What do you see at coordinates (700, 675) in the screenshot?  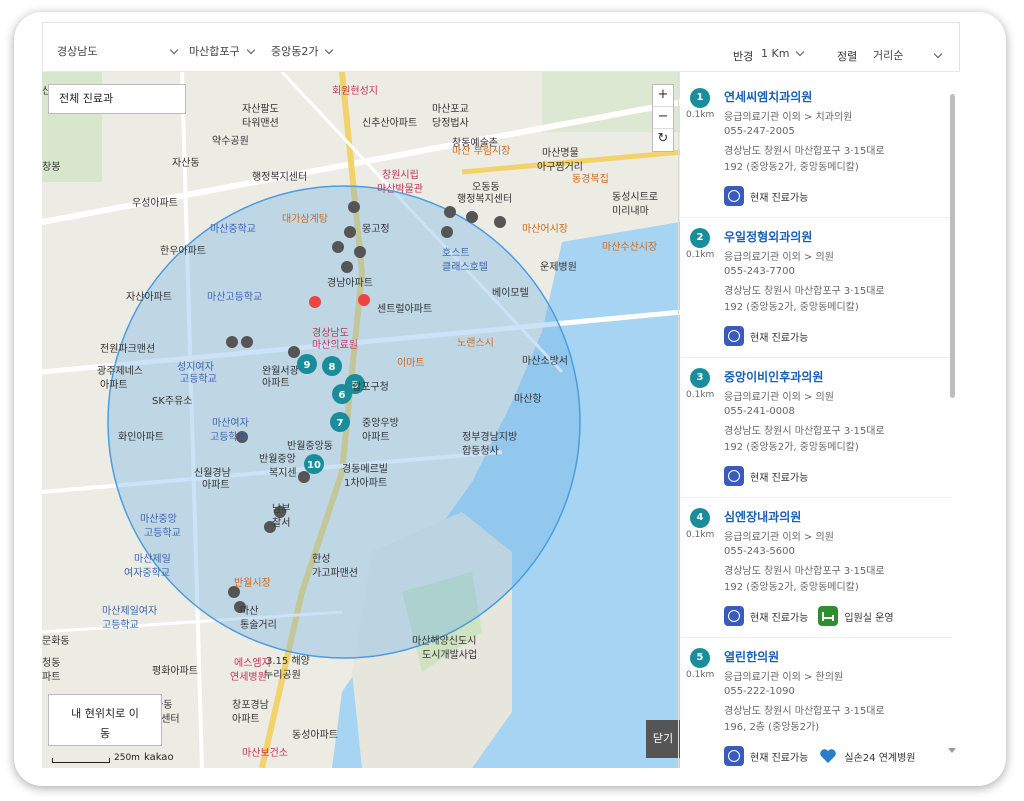 I see `distance-label: 0.1km` at bounding box center [700, 675].